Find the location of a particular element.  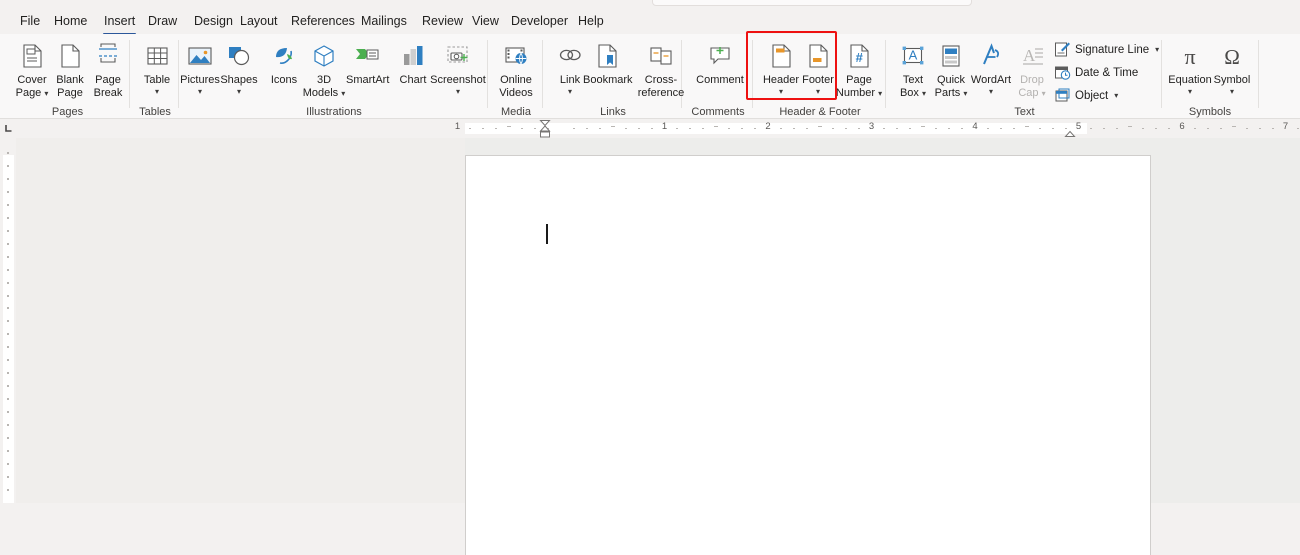

equation-button: π Equation ▾ is located at coordinates (1190, 72).